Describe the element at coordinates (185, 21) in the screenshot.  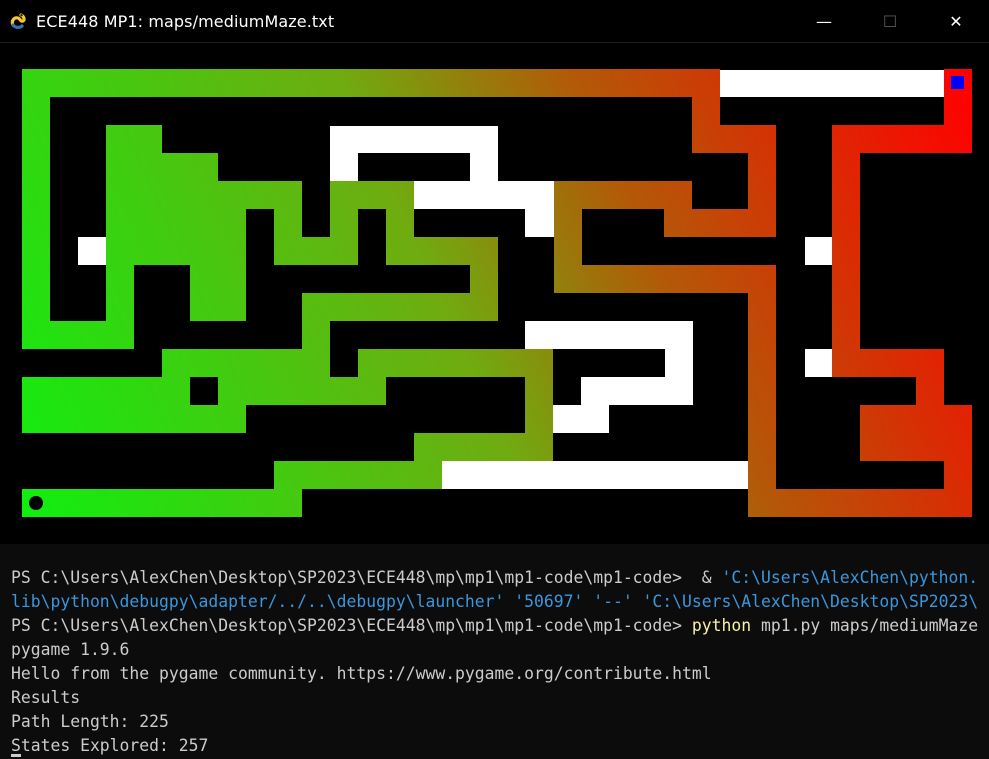
I see `window-title: ECE448 MP1: maps/mediumMaze.txt` at that location.